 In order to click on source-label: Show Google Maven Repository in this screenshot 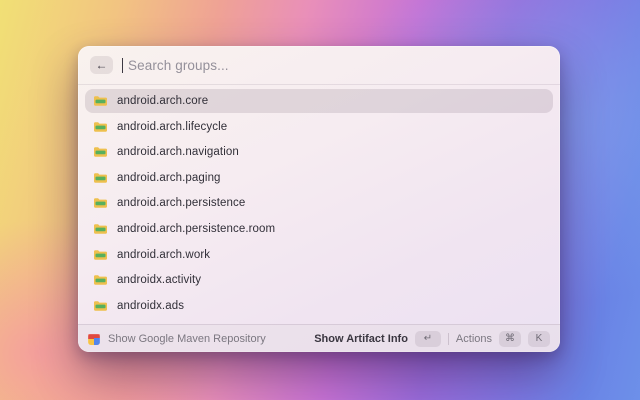, I will do `click(187, 338)`.